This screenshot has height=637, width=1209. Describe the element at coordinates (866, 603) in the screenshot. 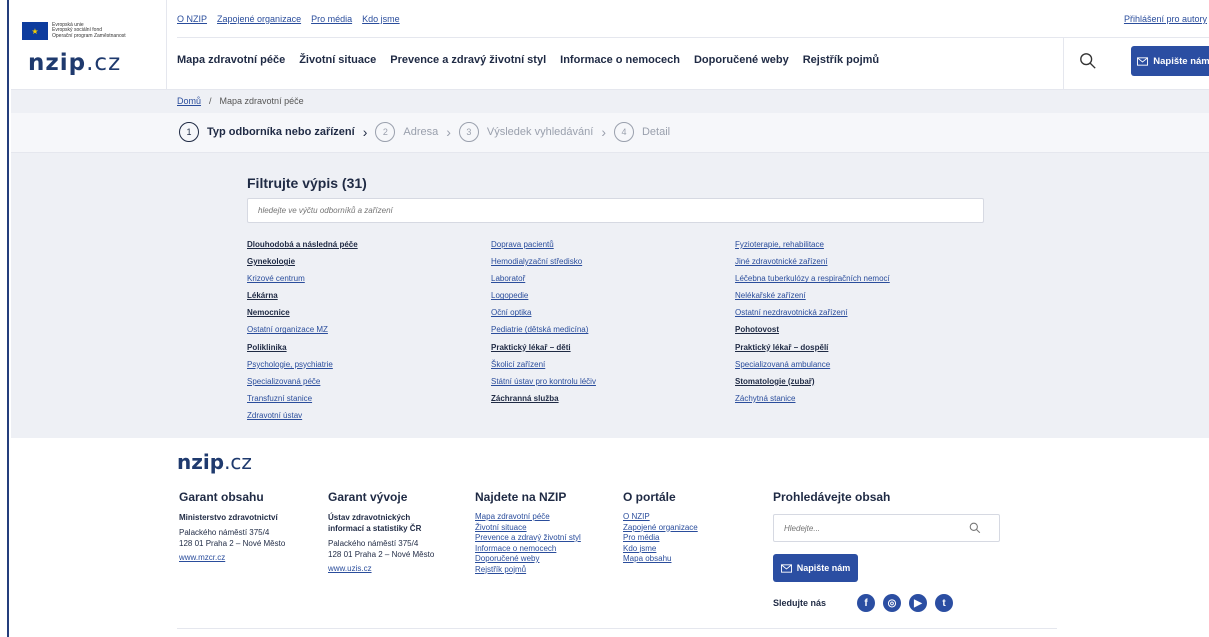

I see `facebook-icon: f` at that location.